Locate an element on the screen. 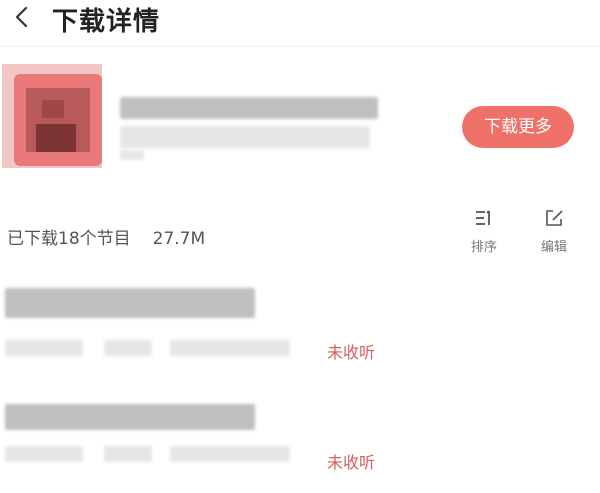 The width and height of the screenshot is (600, 493). download-summary: 已下载18个节目 27.7M is located at coordinates (106, 236).